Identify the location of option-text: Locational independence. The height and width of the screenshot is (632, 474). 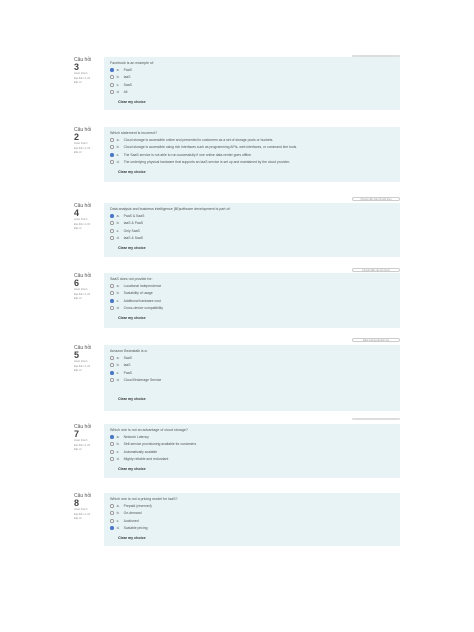
(142, 285).